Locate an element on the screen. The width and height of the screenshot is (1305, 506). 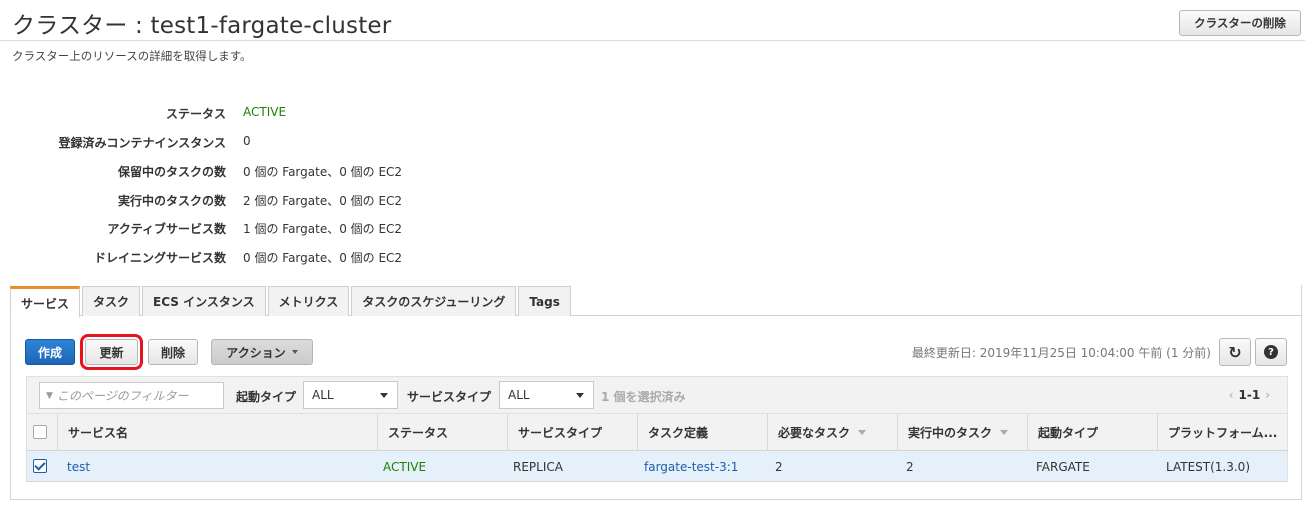
task-definition-link: fargate-test-3:1 is located at coordinates (686, 466).